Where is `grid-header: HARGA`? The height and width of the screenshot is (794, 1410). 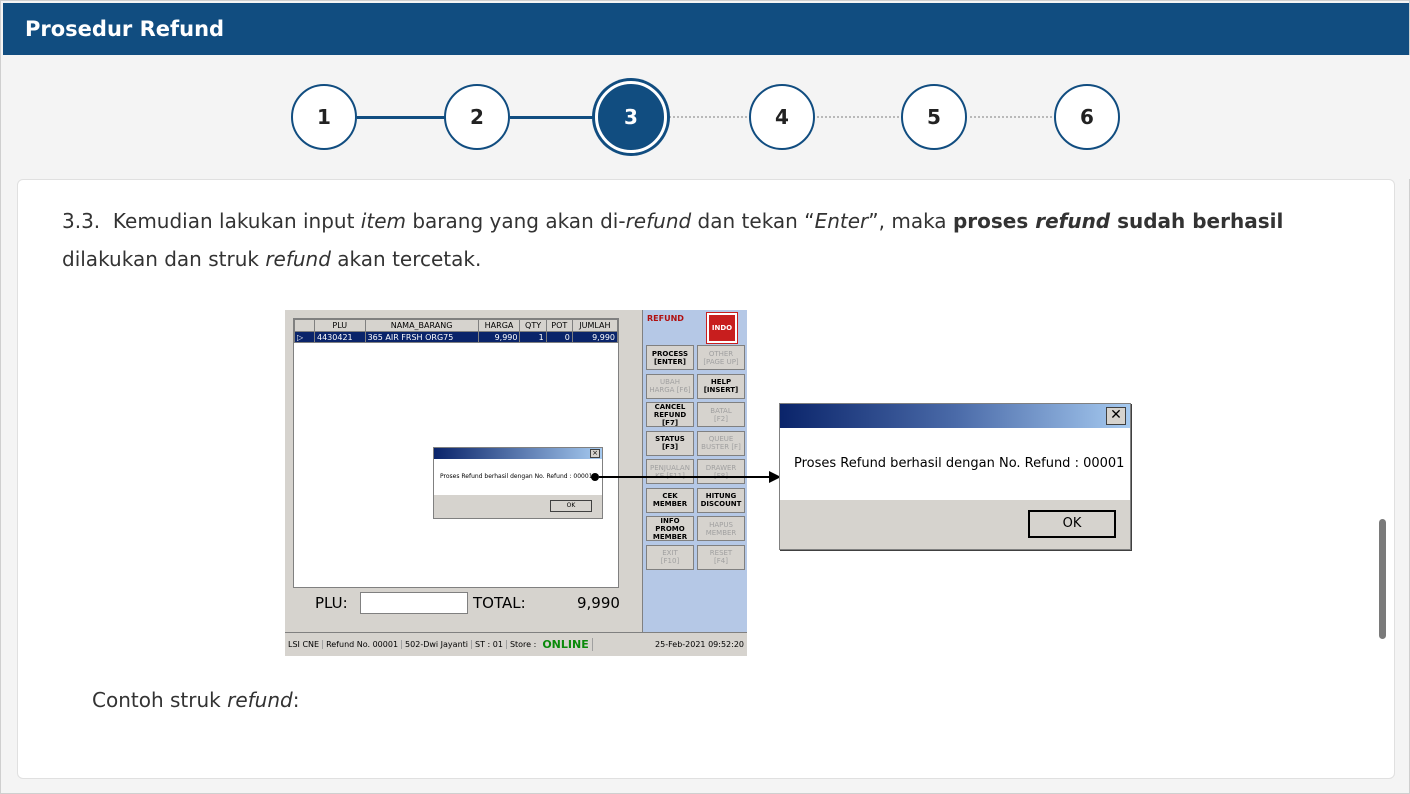
grid-header: HARGA is located at coordinates (499, 325).